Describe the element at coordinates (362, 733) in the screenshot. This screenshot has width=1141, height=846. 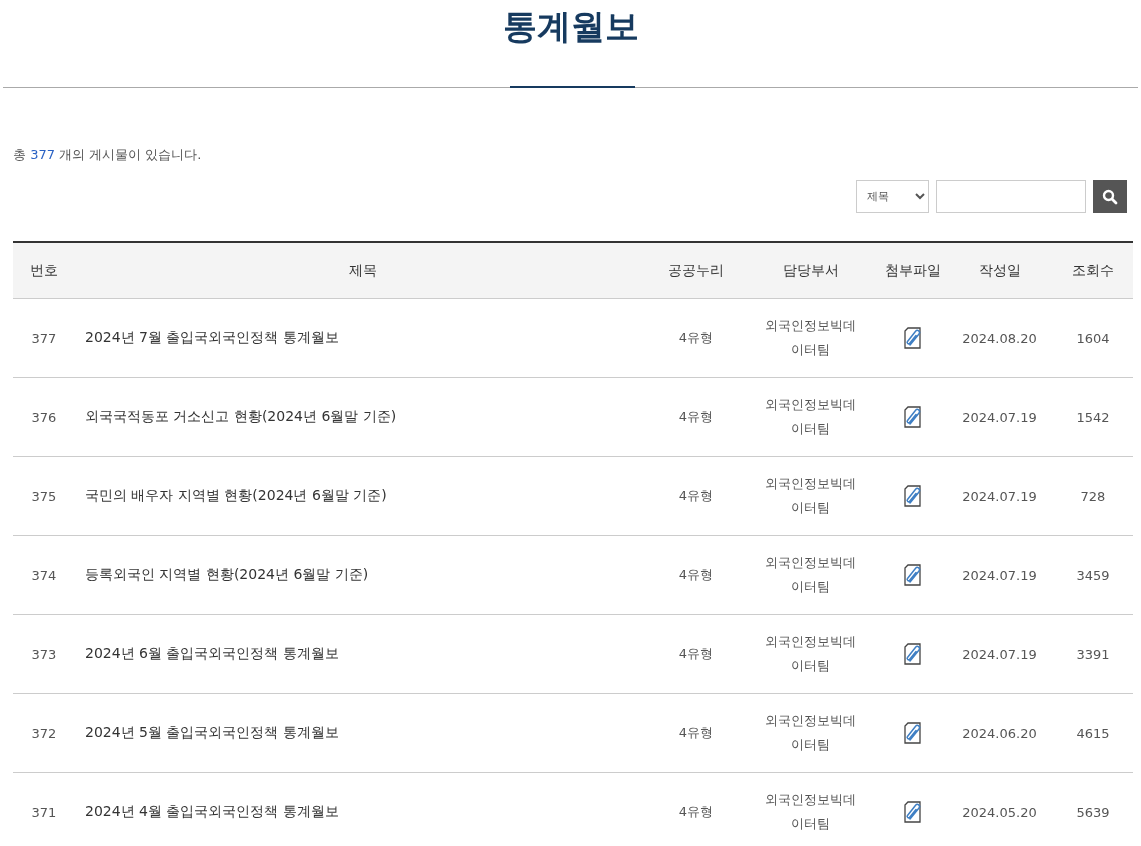
I see `post-title-link: 2024년 5월 출입국외국인정책 통계월보` at that location.